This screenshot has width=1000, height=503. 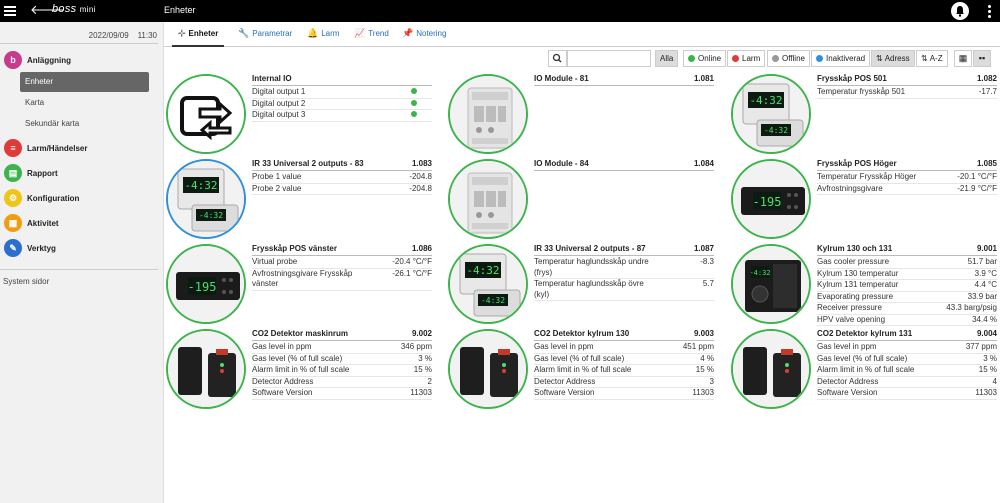 What do you see at coordinates (371, 33) in the screenshot?
I see `tab-trend: 📈 Trend` at bounding box center [371, 33].